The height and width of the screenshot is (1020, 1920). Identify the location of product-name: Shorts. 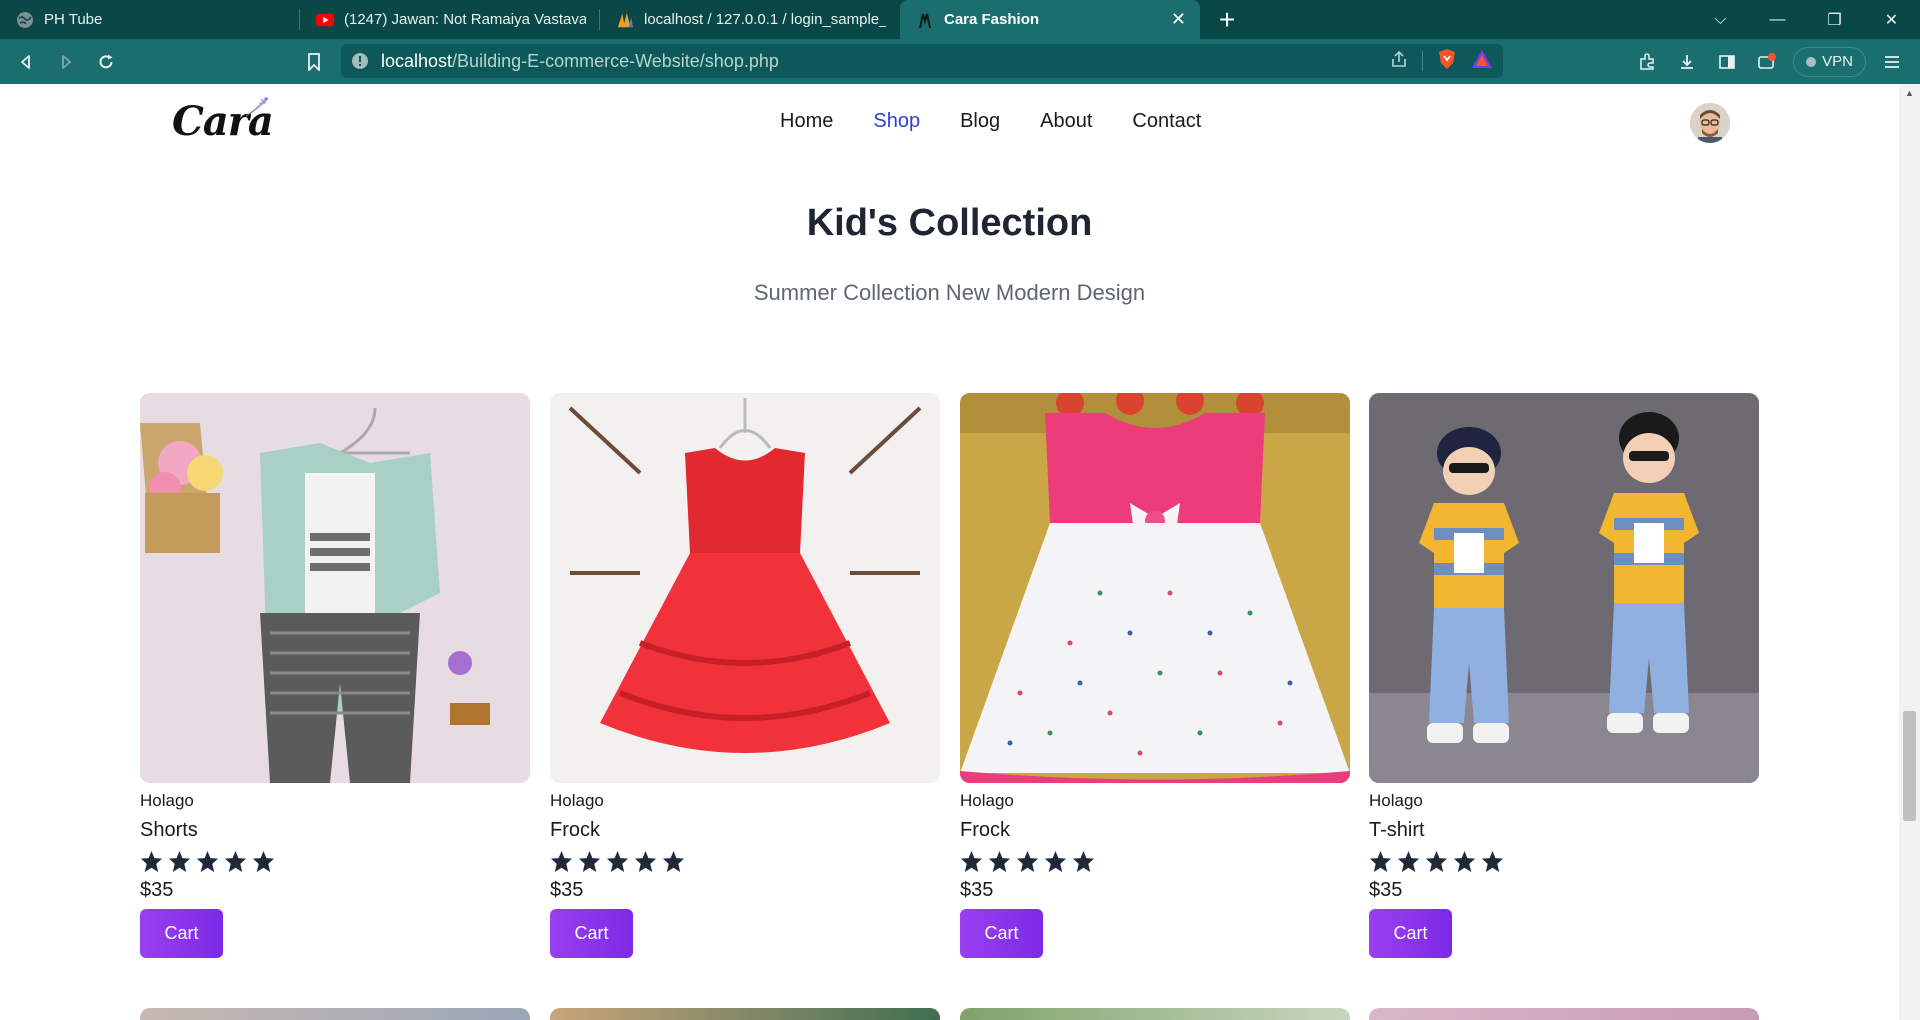
(169, 830).